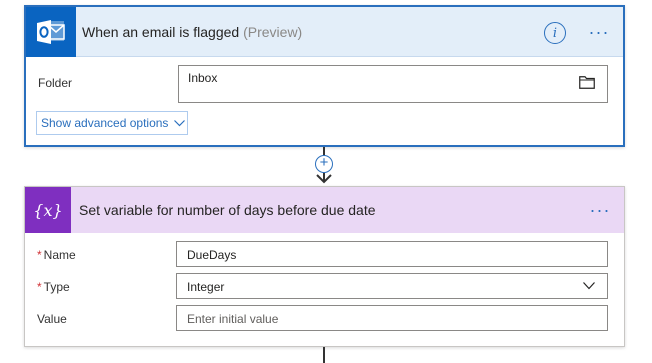  Describe the element at coordinates (392, 286) in the screenshot. I see `type-dropdown: Integer` at that location.